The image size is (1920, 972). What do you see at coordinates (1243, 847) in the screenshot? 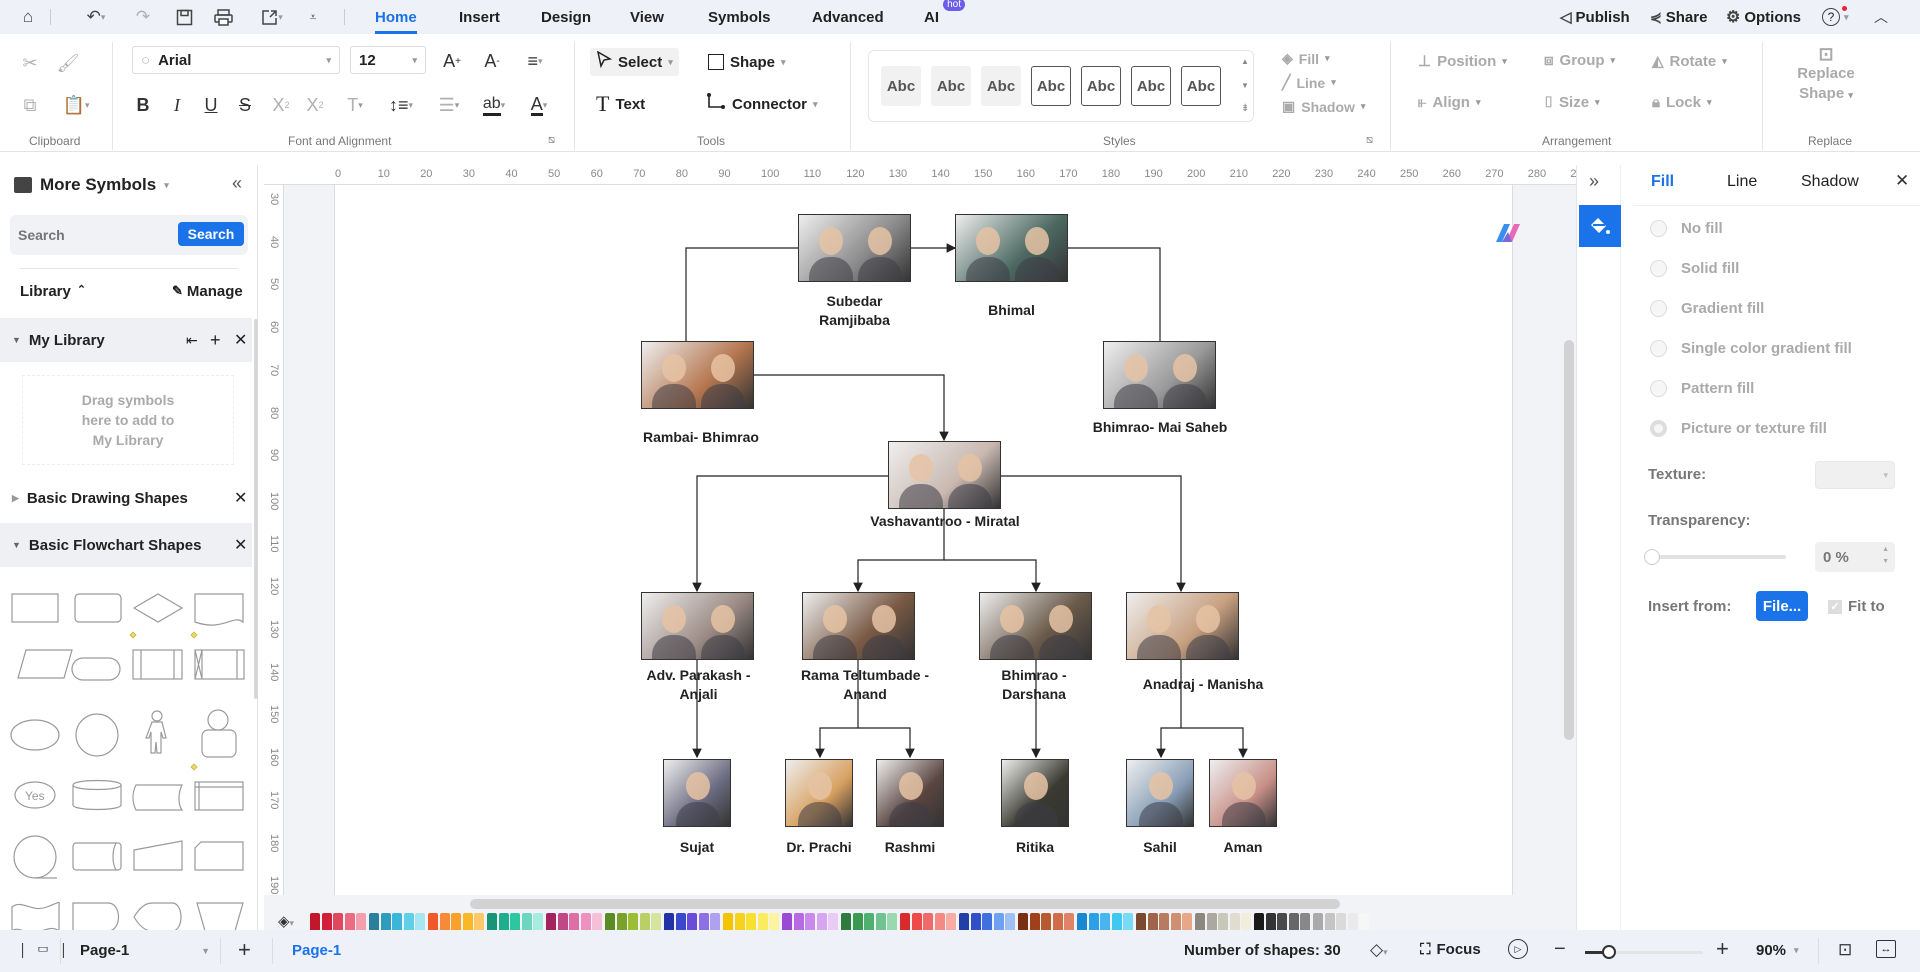
I see `node-label-aman: Aman` at bounding box center [1243, 847].